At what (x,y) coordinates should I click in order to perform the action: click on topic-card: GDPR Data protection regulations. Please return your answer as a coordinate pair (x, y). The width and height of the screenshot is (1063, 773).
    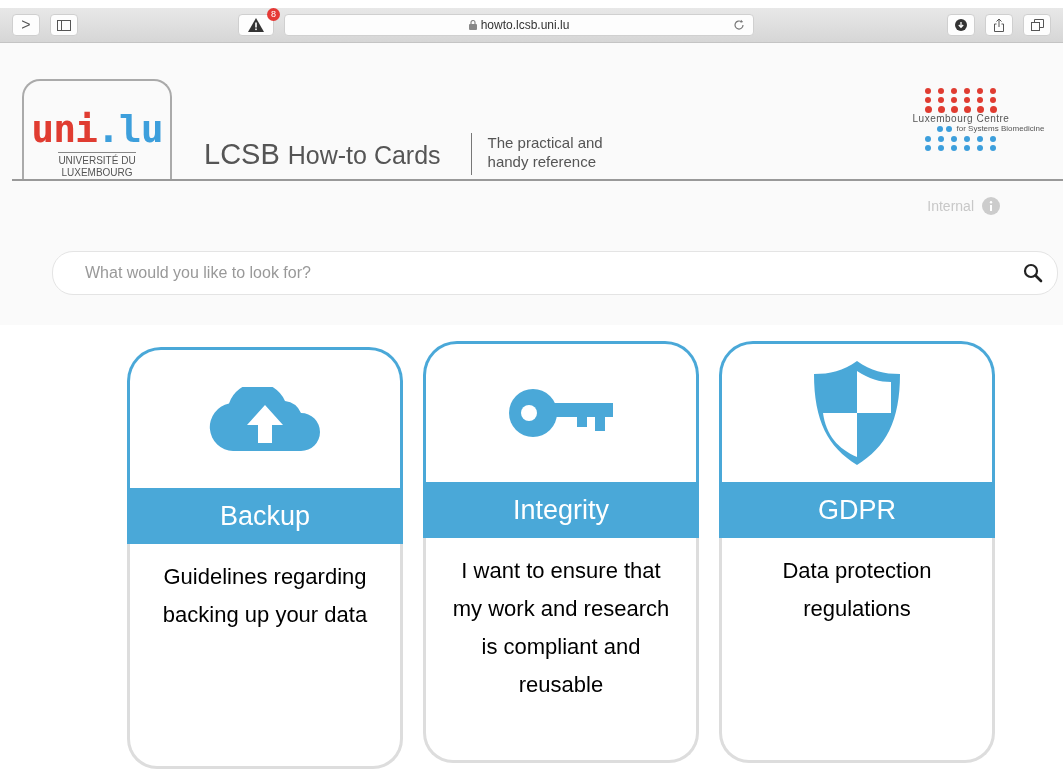
    Looking at the image, I should click on (857, 552).